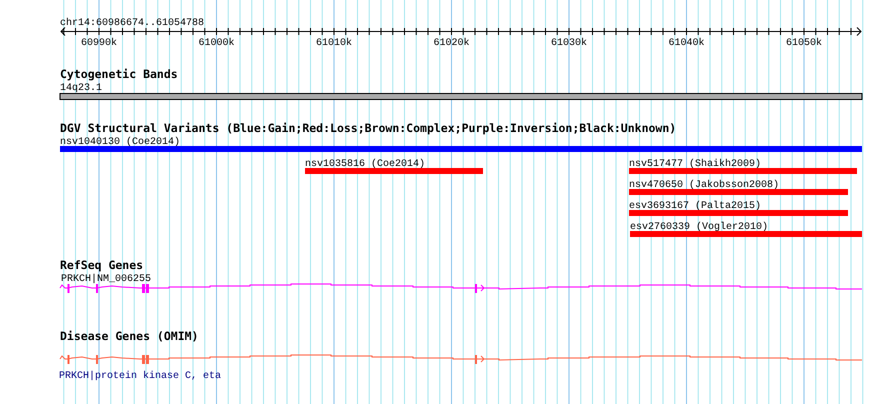 The width and height of the screenshot is (890, 404). What do you see at coordinates (140, 376) in the screenshot?
I see `gene-label: PRKCH|protein kinase C, eta` at bounding box center [140, 376].